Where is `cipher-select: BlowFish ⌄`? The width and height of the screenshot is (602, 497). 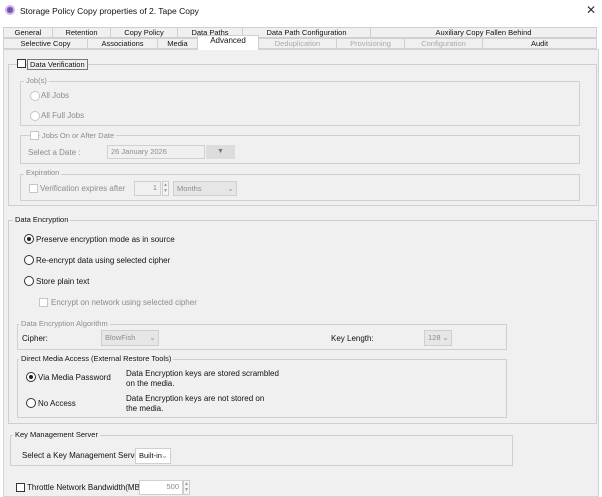
cipher-select: BlowFish ⌄ is located at coordinates (130, 338).